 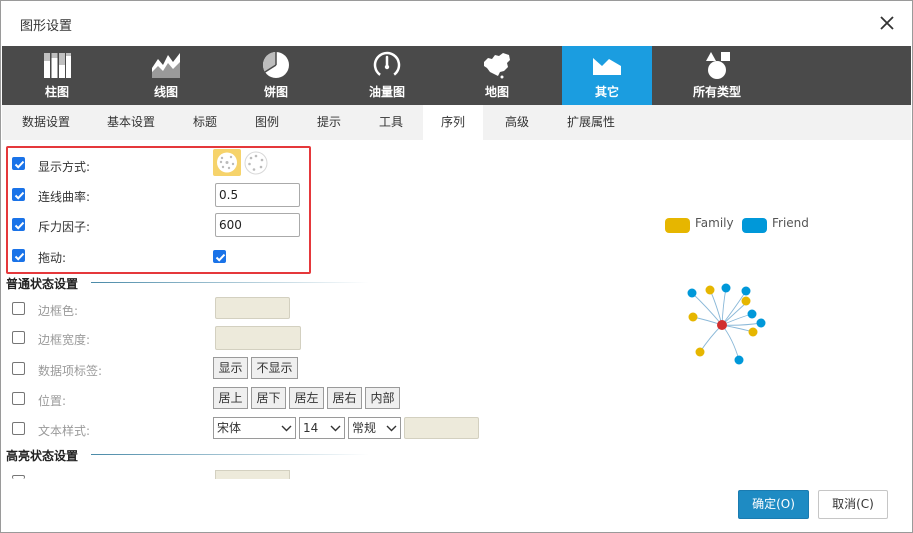 I want to click on draggable-row: 拖动:, so click(x=161, y=255).